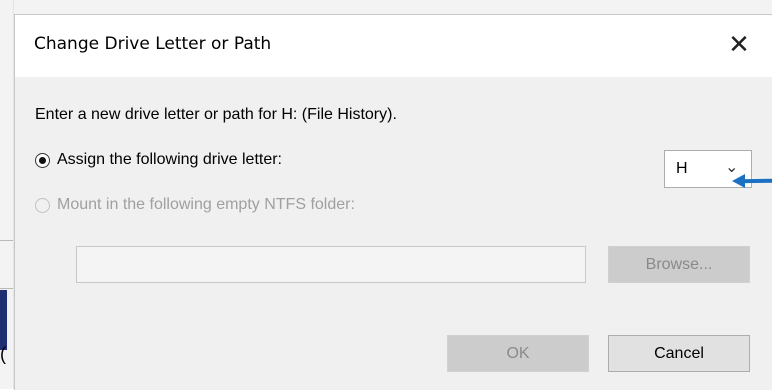 This screenshot has width=772, height=390. Describe the element at coordinates (3, 354) in the screenshot. I see `background-text-fragment: (` at that location.